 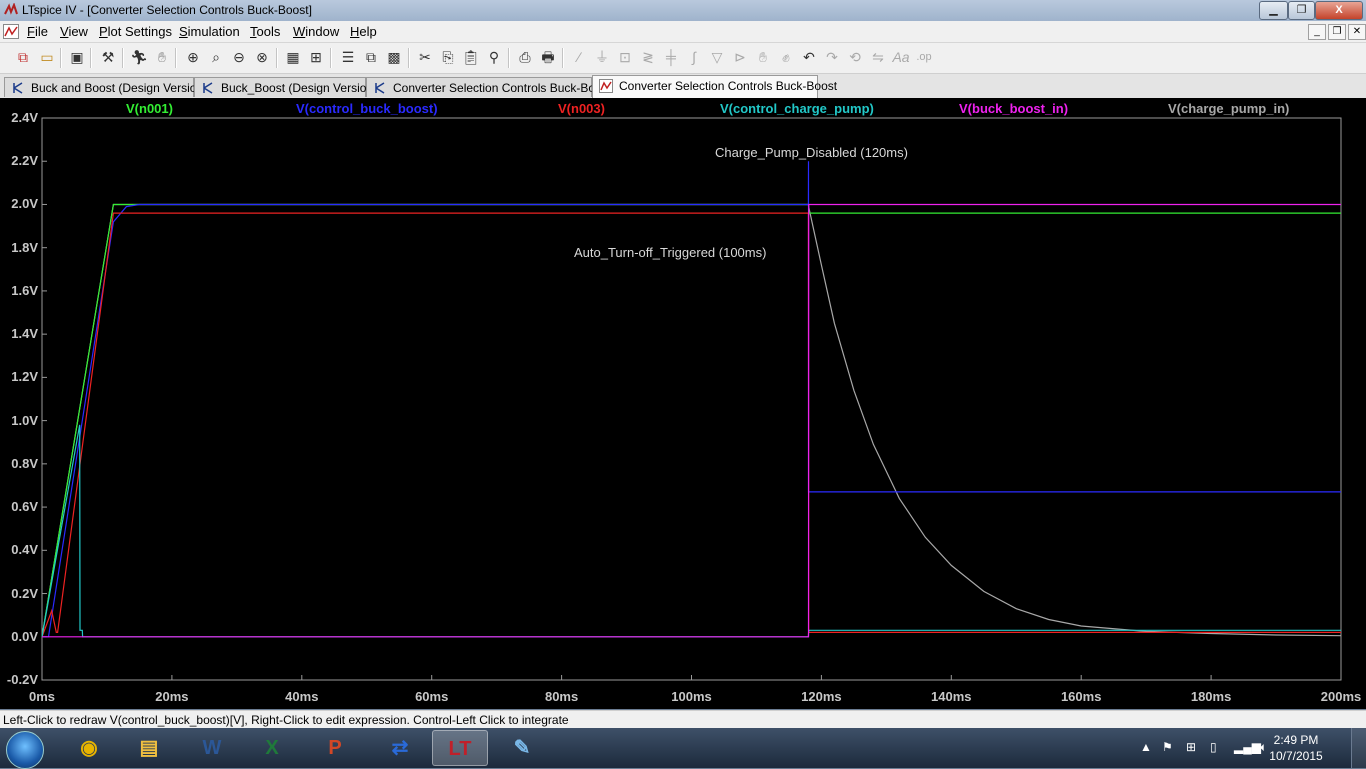 What do you see at coordinates (1191, 747) in the screenshot?
I see `windows-flag-icon: ⊞` at bounding box center [1191, 747].